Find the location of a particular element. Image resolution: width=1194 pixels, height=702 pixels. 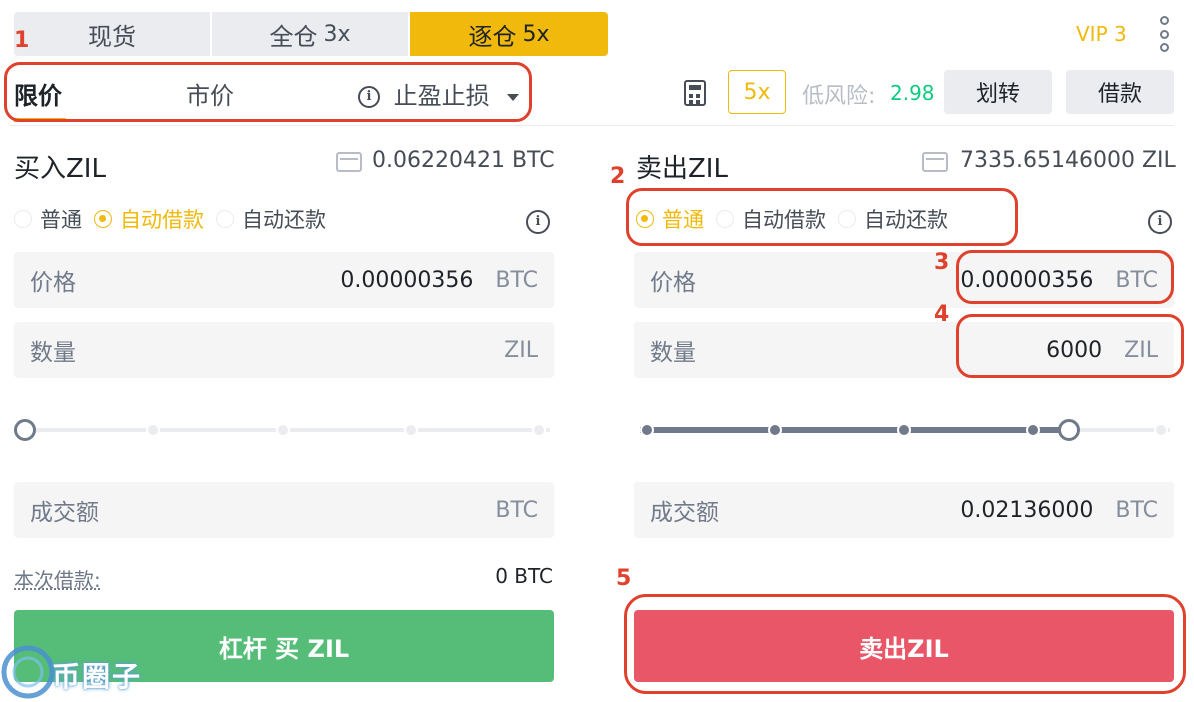

sell-panel-title: 卖出ZIL is located at coordinates (682, 169).